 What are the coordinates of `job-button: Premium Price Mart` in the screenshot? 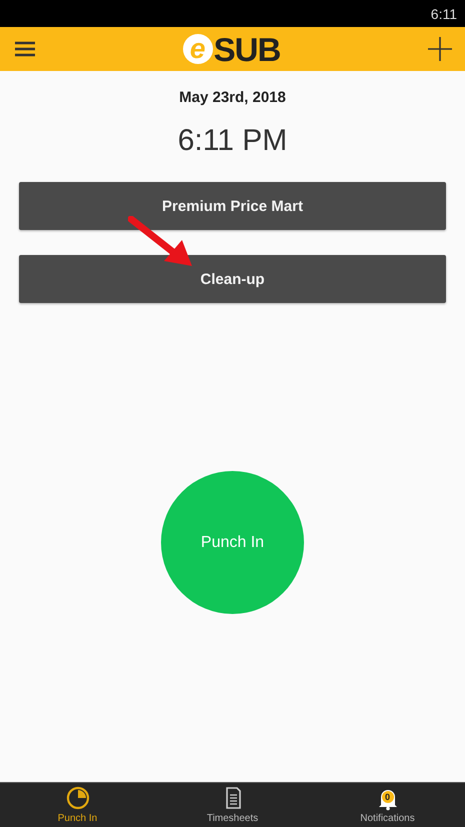 It's located at (232, 206).